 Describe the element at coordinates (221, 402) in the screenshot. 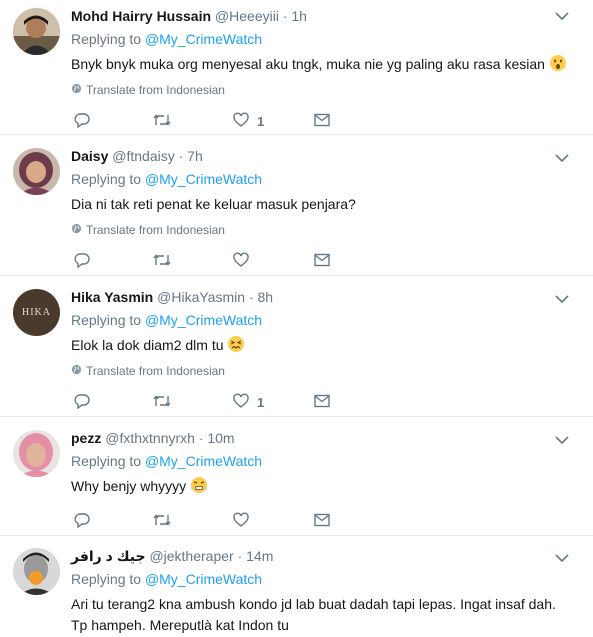

I see `tweet-actions: 1` at that location.